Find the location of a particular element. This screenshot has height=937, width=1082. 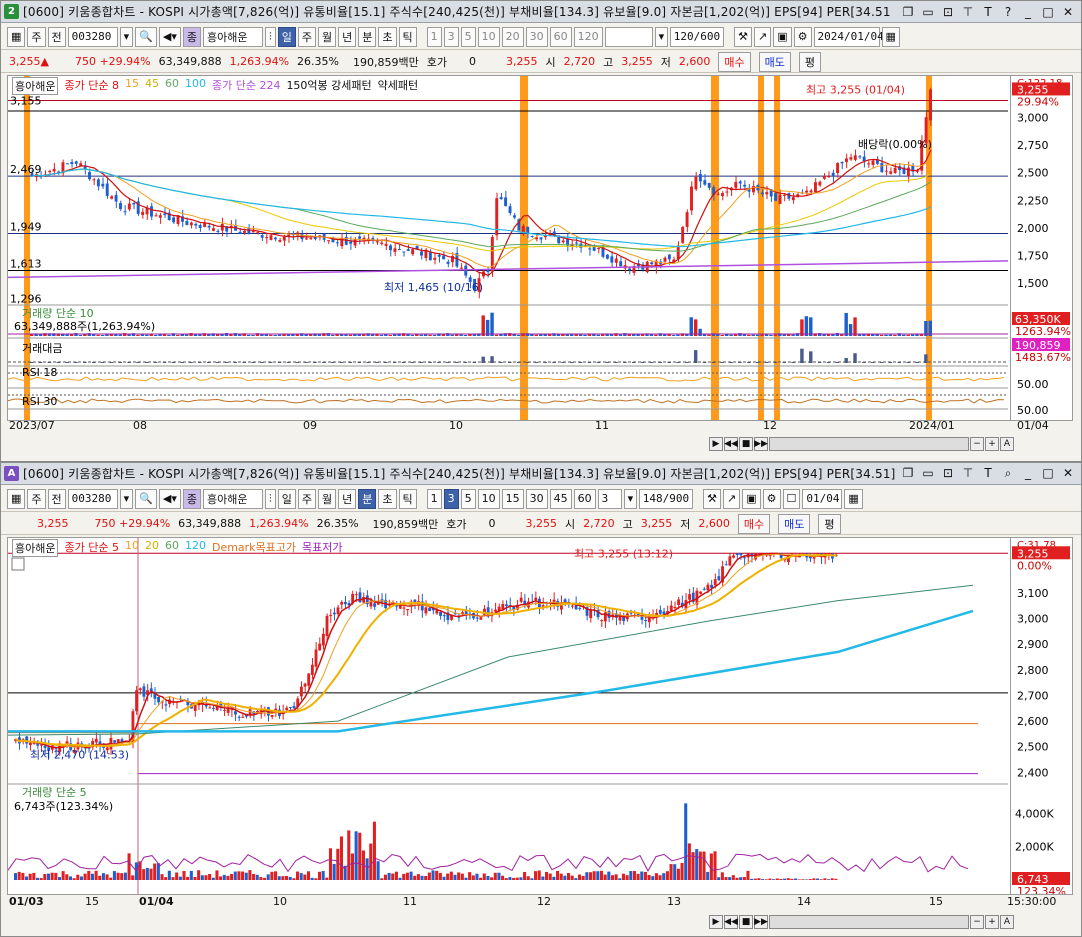

sell-button: 매도 is located at coordinates (774, 61).